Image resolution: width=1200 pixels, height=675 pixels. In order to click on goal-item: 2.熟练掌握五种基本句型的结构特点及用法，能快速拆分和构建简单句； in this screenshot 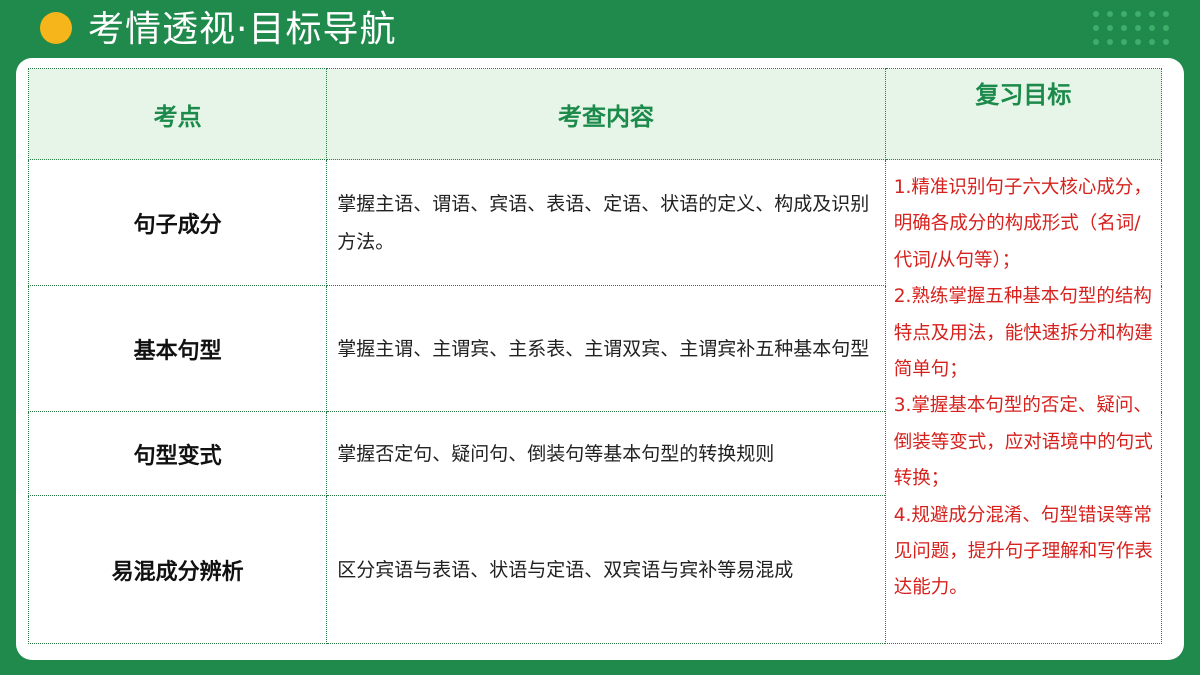, I will do `click(1023, 333)`.